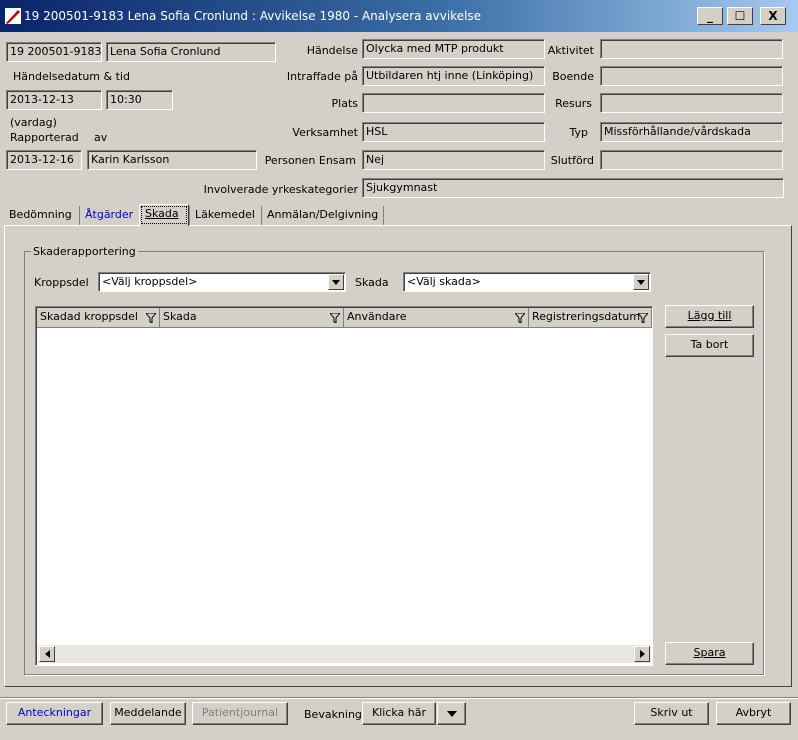 The width and height of the screenshot is (798, 740). Describe the element at coordinates (310, 160) in the screenshot. I see `personen-ensam-label: Personen Ensam` at that location.